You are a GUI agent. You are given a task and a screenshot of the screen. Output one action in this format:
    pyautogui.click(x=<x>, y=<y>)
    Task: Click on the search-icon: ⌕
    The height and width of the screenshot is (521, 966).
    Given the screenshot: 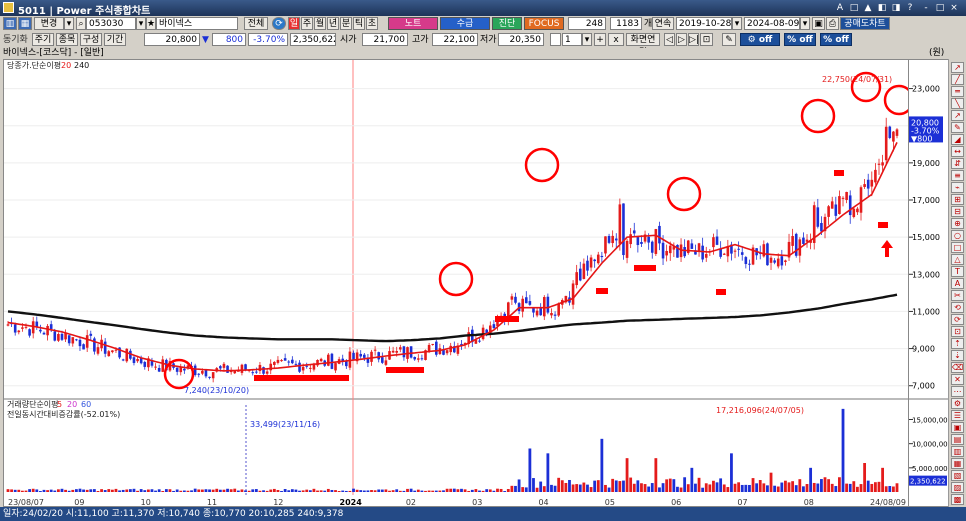 What is the action you would take?
    pyautogui.click(x=81, y=23)
    